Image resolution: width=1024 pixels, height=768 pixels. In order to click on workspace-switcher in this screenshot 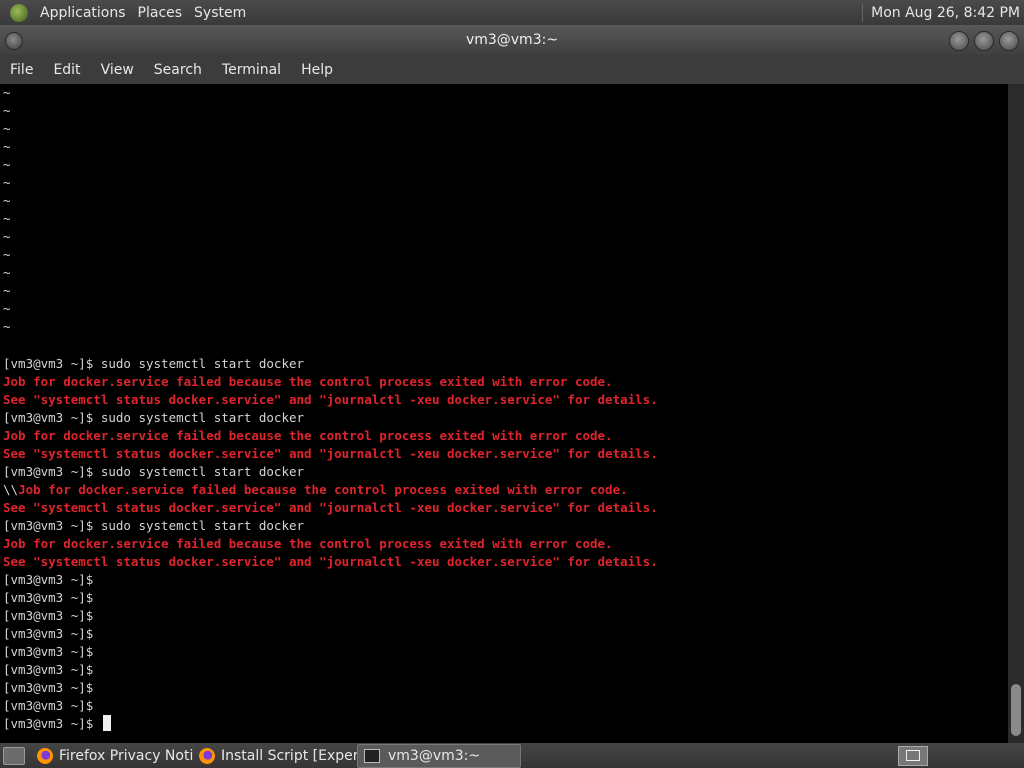, I will do `click(913, 755)`.